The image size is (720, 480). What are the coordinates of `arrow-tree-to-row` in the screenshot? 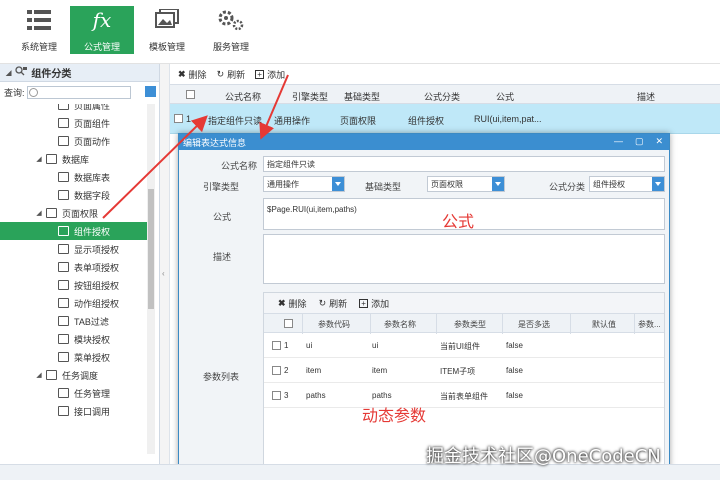 It's located at (155, 167).